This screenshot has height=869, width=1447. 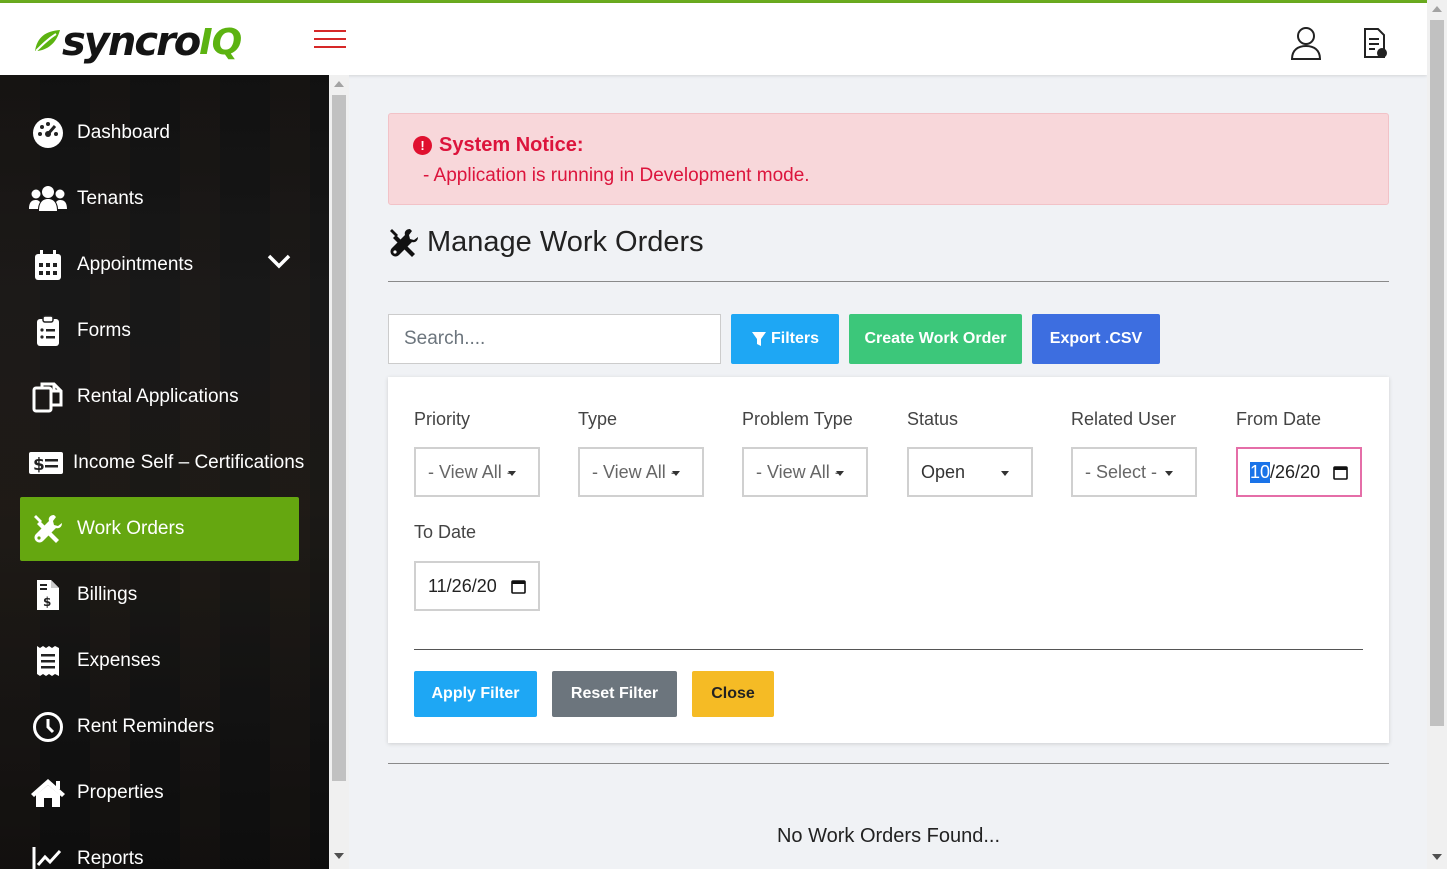 I want to click on sidebar-item-label: Reports, so click(x=110, y=858).